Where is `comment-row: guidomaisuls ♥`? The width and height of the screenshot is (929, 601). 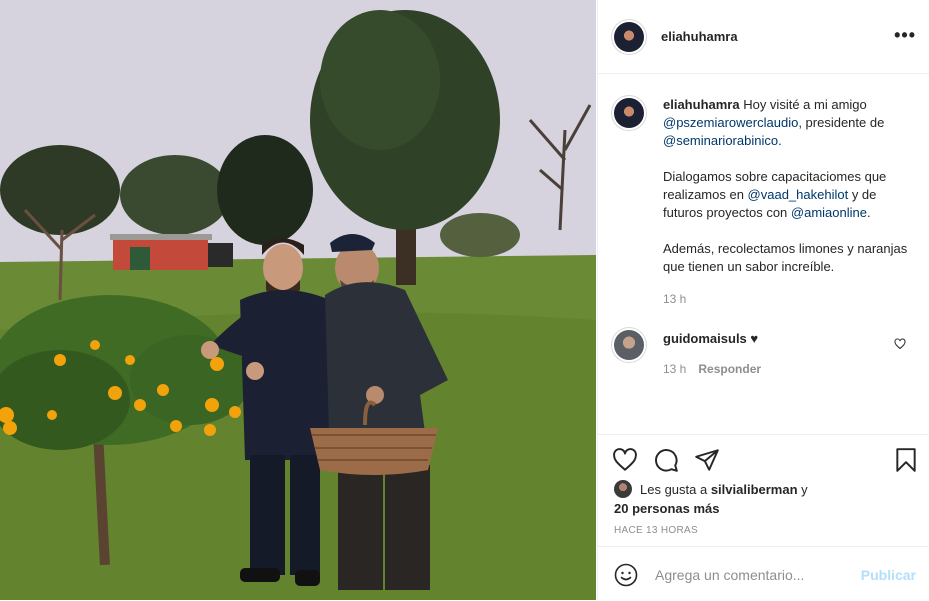
comment-row: guidomaisuls ♥ is located at coordinates (710, 338).